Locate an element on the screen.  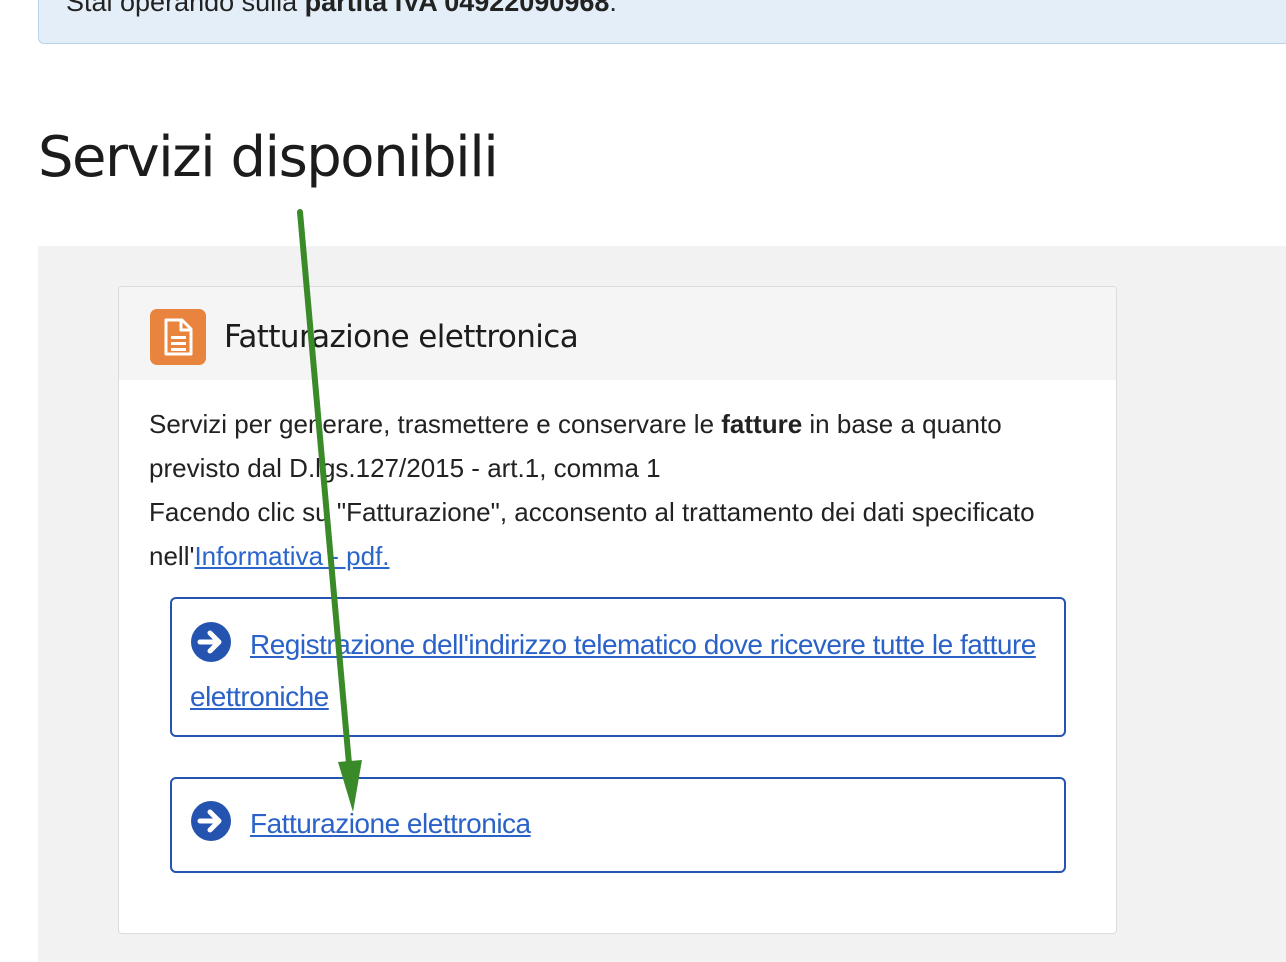
fatturazione-elettronica-link: Fatturazione elettronica is located at coordinates (615, 824).